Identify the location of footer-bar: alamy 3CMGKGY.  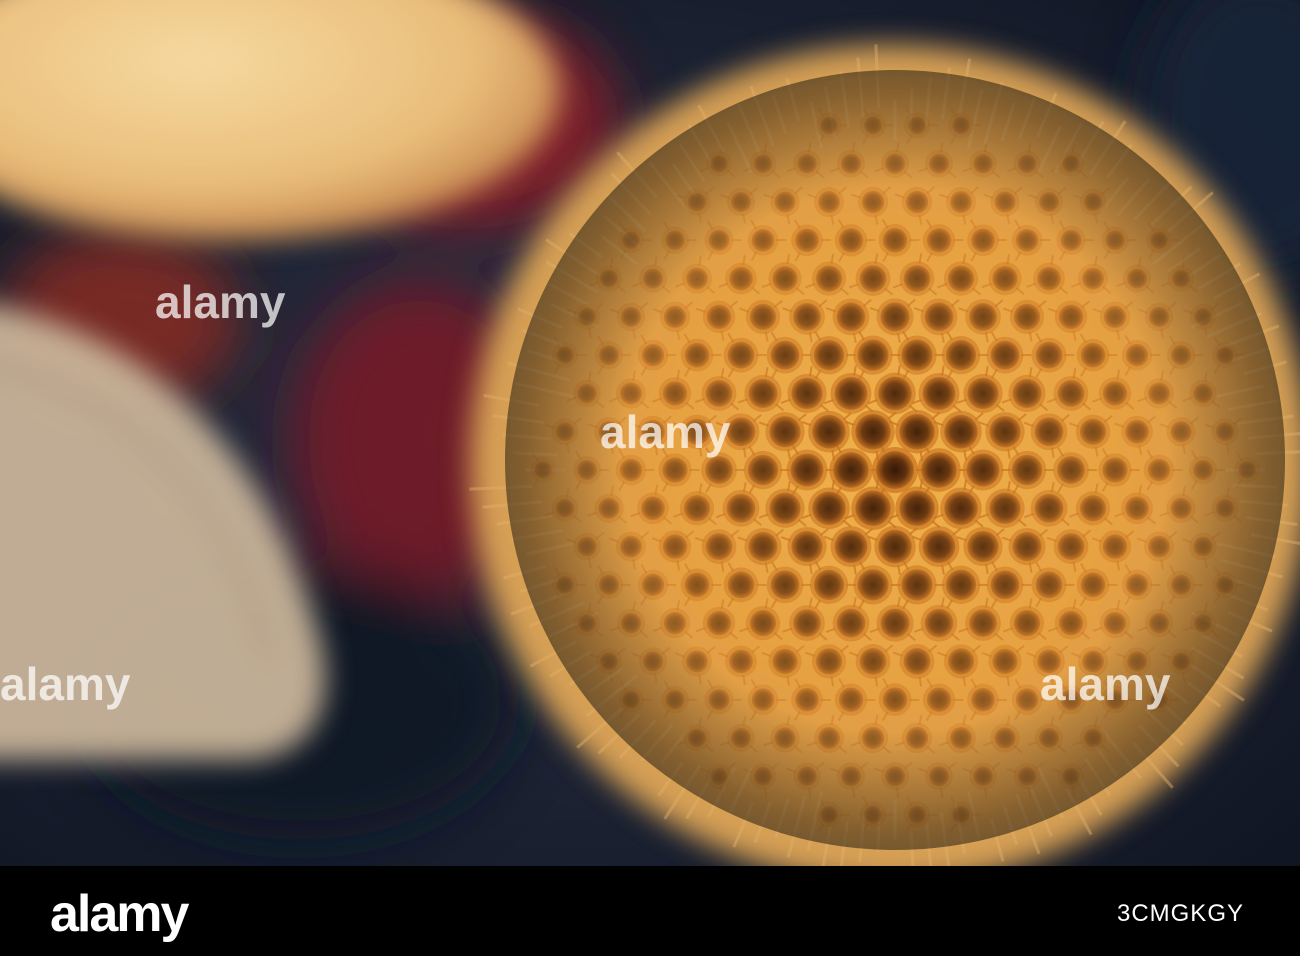
(650, 911).